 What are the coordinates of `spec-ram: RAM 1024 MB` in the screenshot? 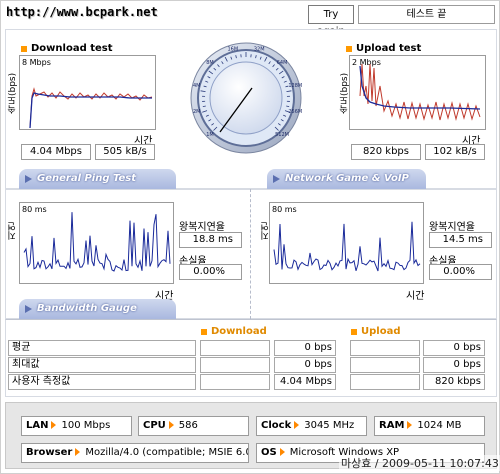 It's located at (429, 426).